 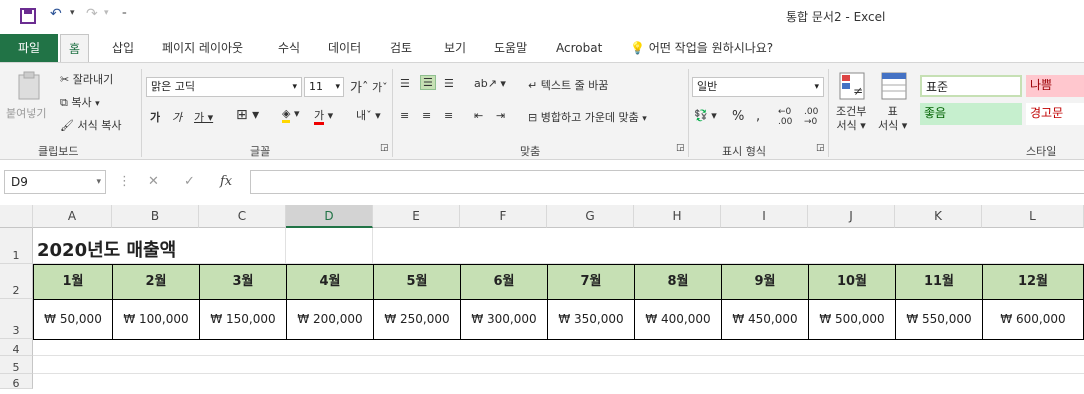 I want to click on value-cell: ₩ 500,000, so click(x=852, y=319).